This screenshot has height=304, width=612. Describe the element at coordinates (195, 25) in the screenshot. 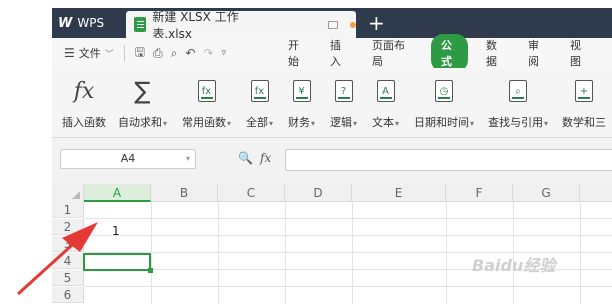

I see `document-tab-title: 新建 XLSX 工作表.xlsx` at that location.